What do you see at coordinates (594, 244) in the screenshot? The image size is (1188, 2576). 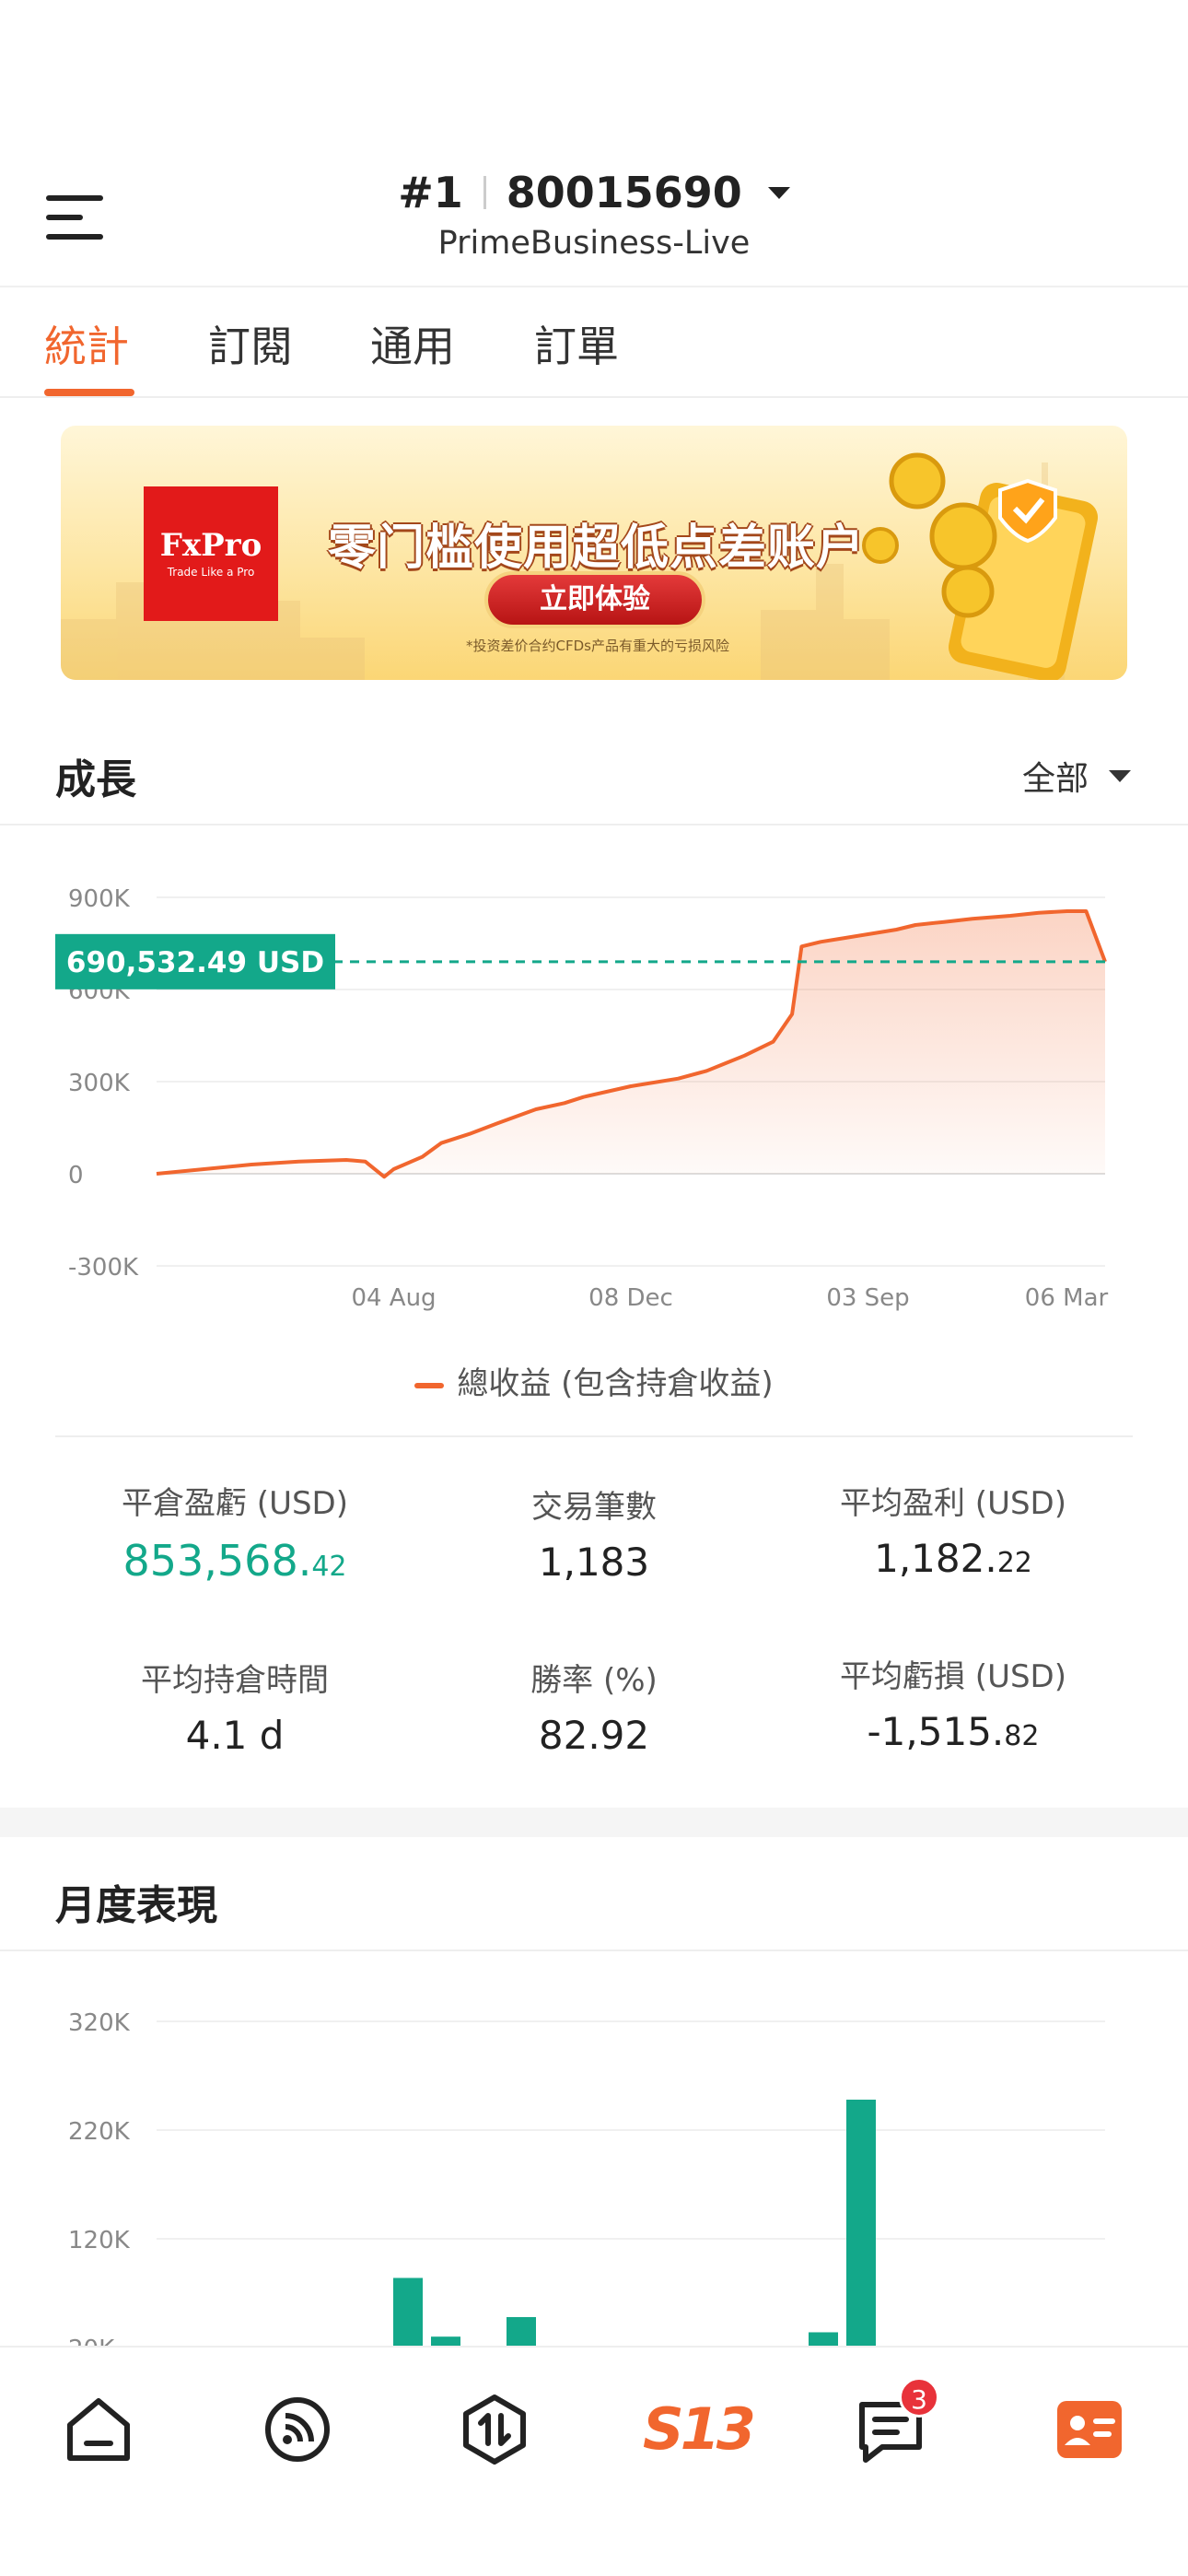 I see `server-name: PrimeBusiness-Live` at bounding box center [594, 244].